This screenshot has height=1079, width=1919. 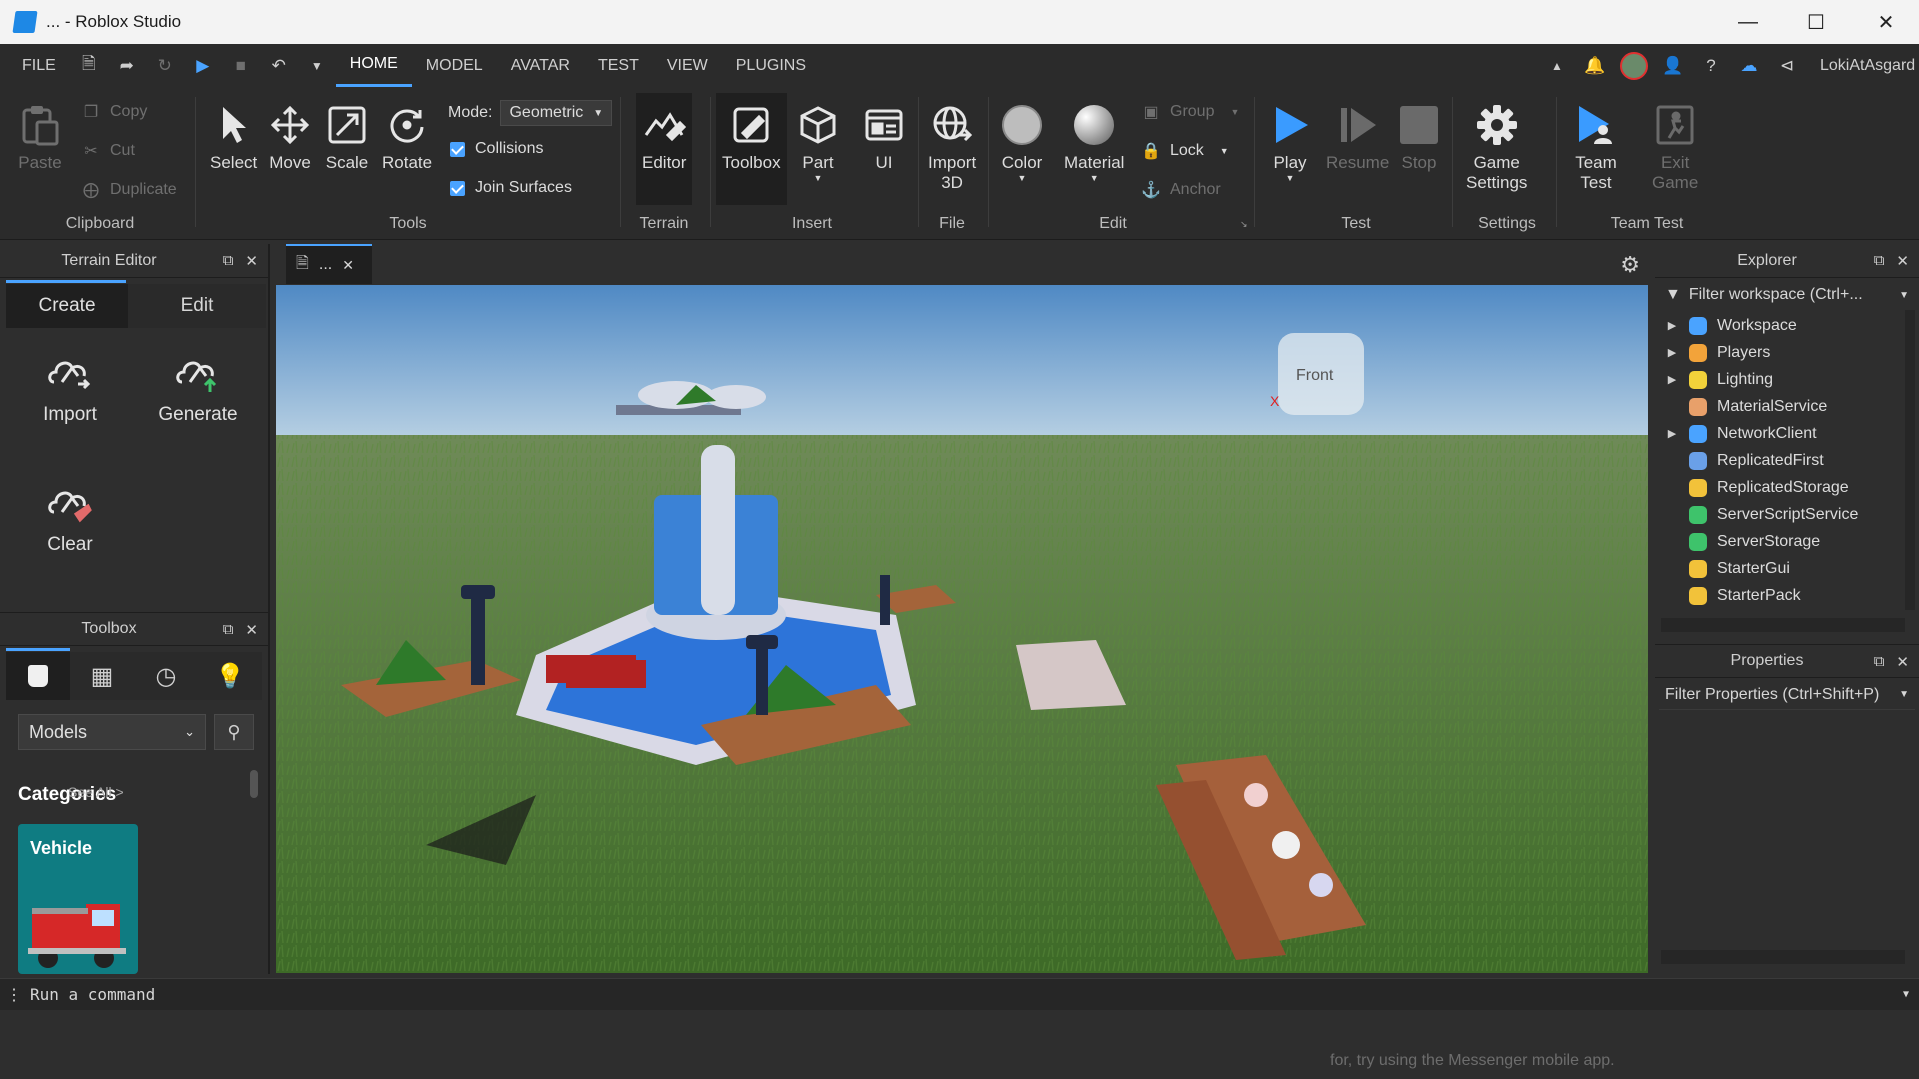 What do you see at coordinates (1672, 66) in the screenshot?
I see `add-user-icon: 👤` at bounding box center [1672, 66].